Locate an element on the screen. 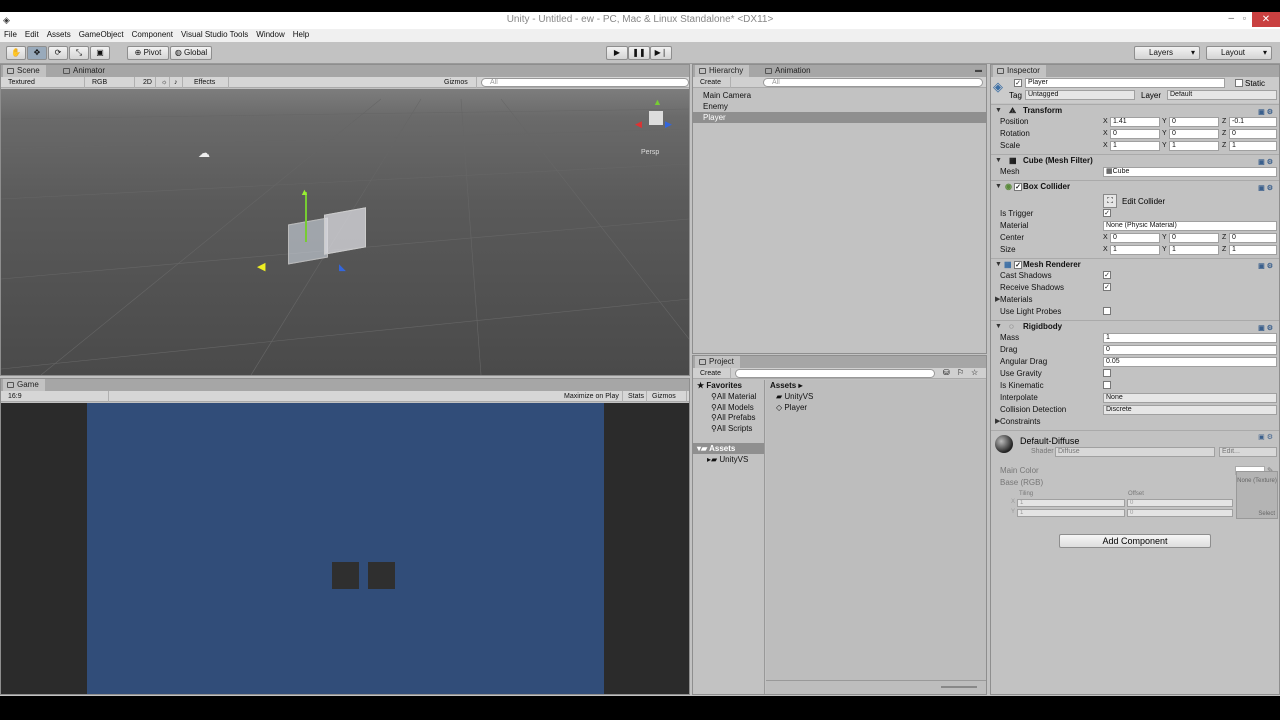 The height and width of the screenshot is (720, 1280). tab-animator: Animator is located at coordinates (85, 71).